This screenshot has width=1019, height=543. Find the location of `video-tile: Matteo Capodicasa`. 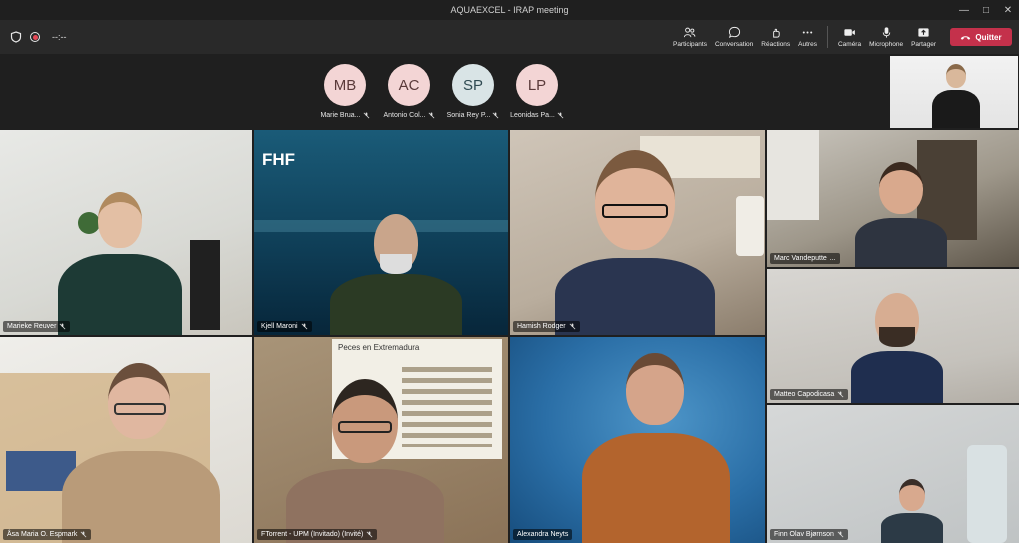

video-tile: Matteo Capodicasa is located at coordinates (893, 336).